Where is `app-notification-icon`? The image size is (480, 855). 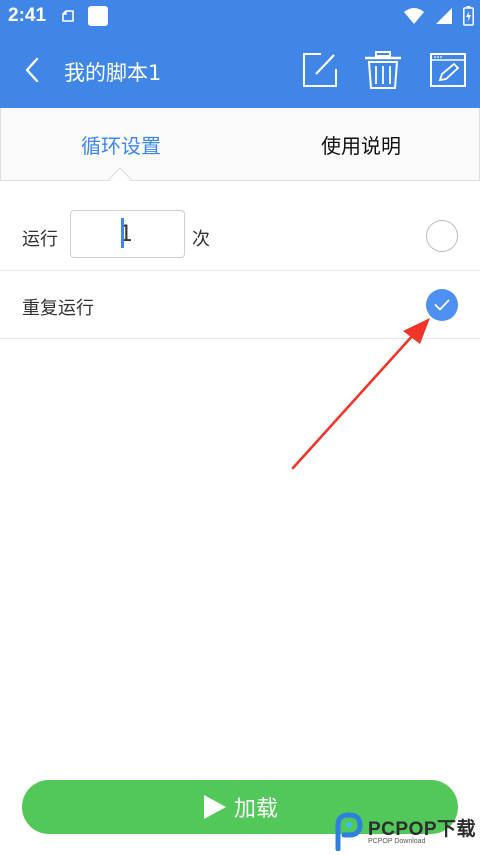
app-notification-icon is located at coordinates (98, 16).